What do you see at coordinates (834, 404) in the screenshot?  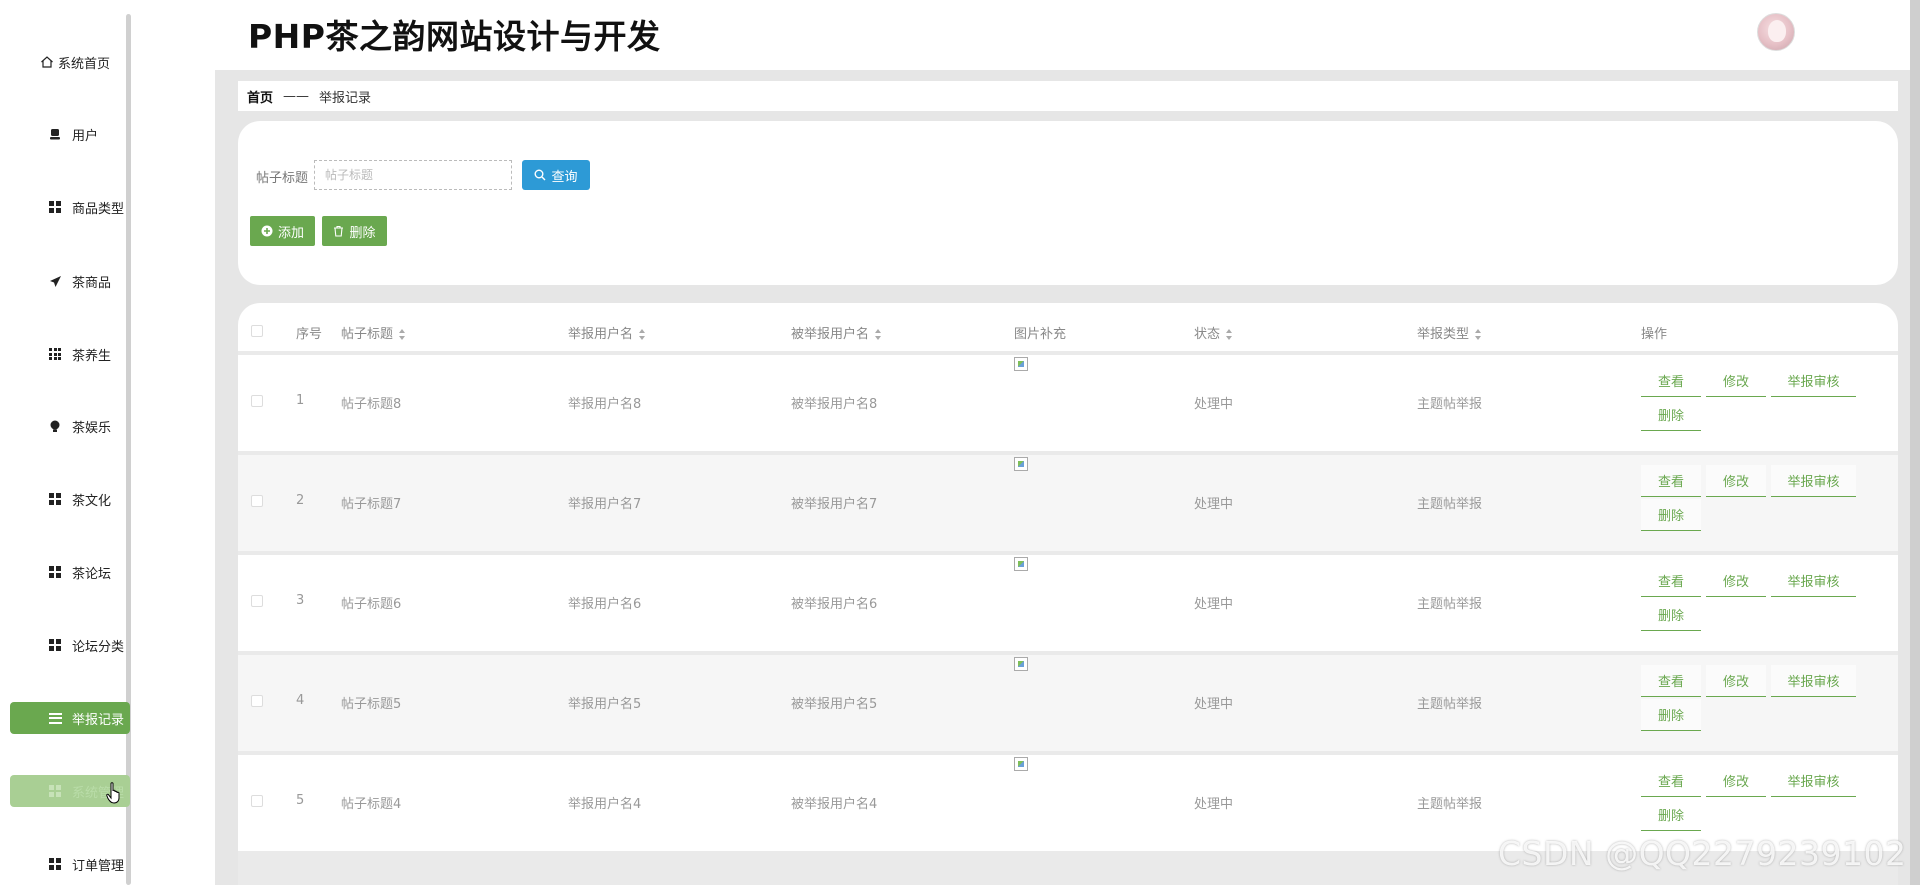 I see `row-reported: 被举报用户名8` at bounding box center [834, 404].